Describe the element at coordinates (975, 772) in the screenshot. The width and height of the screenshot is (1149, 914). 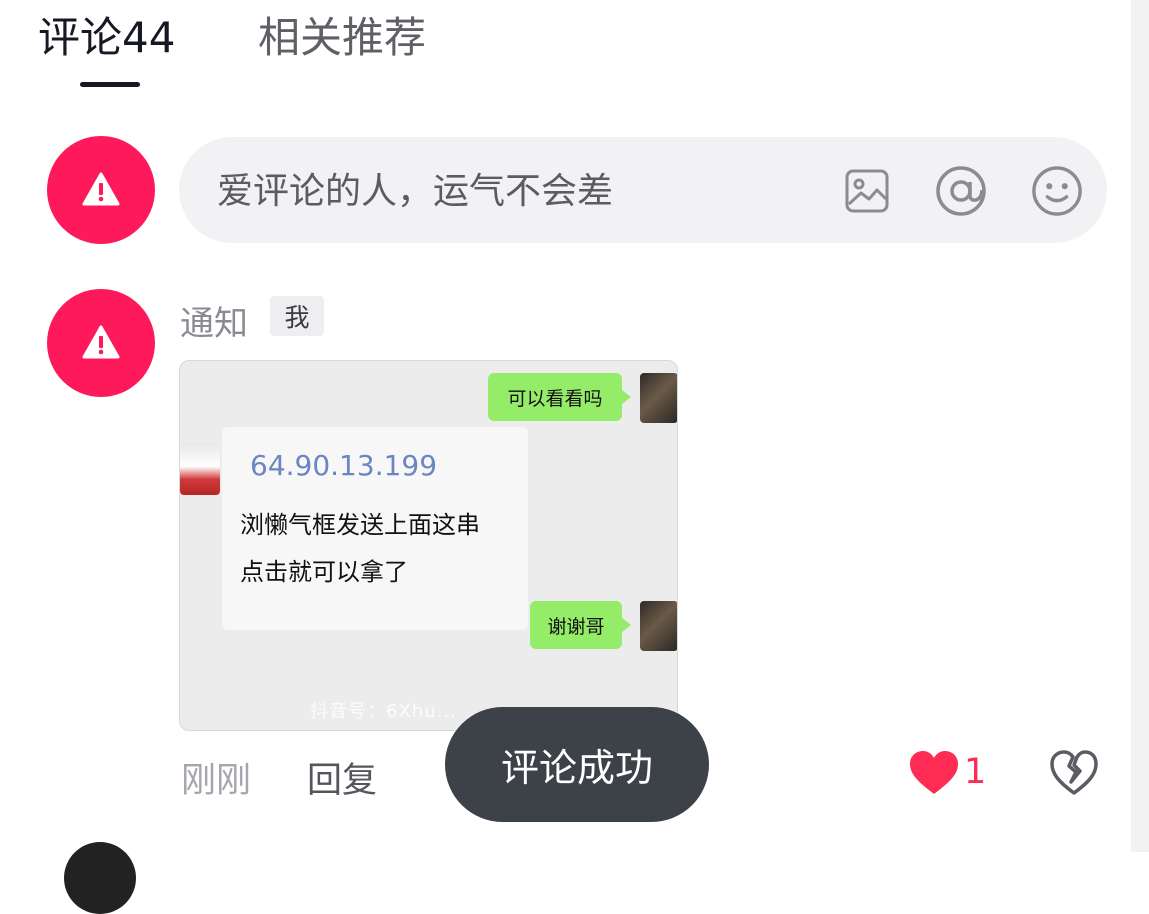
I see `like-count: 1` at that location.